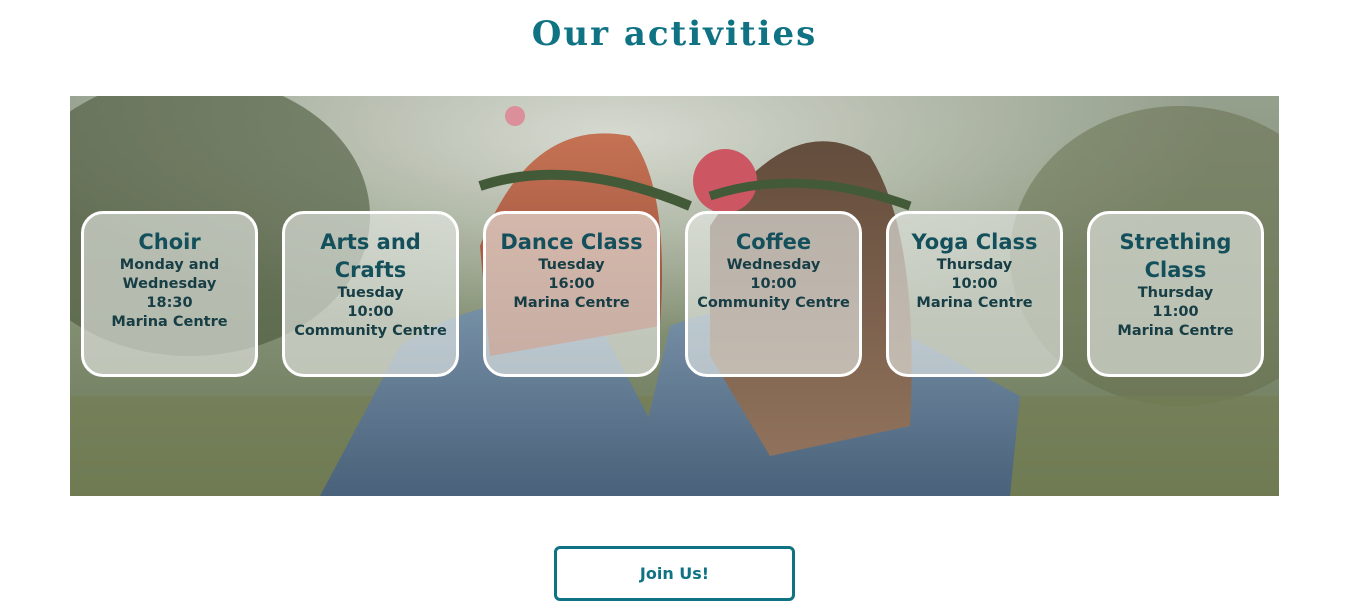 This screenshot has height=615, width=1349. What do you see at coordinates (169, 303) in the screenshot?
I see `activity-time: 18:30` at bounding box center [169, 303].